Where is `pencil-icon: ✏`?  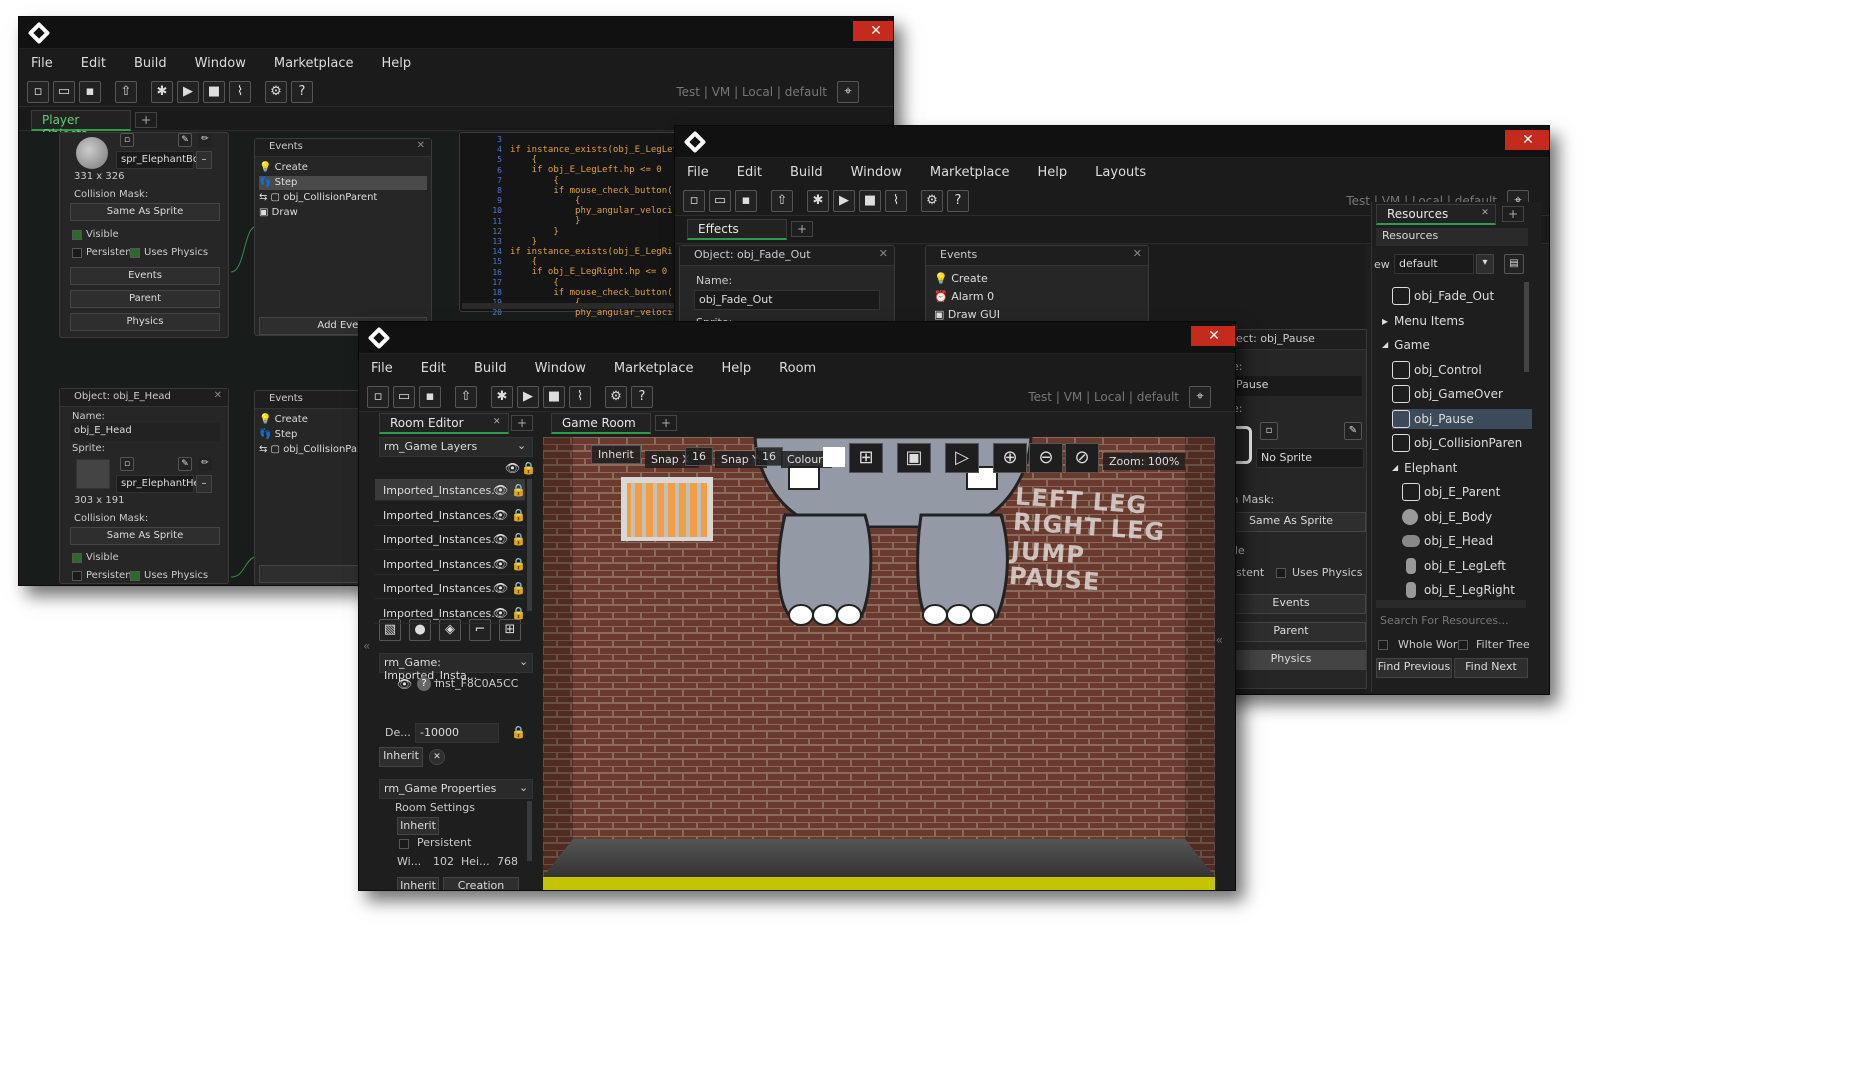
pencil-icon: ✏ is located at coordinates (205, 464).